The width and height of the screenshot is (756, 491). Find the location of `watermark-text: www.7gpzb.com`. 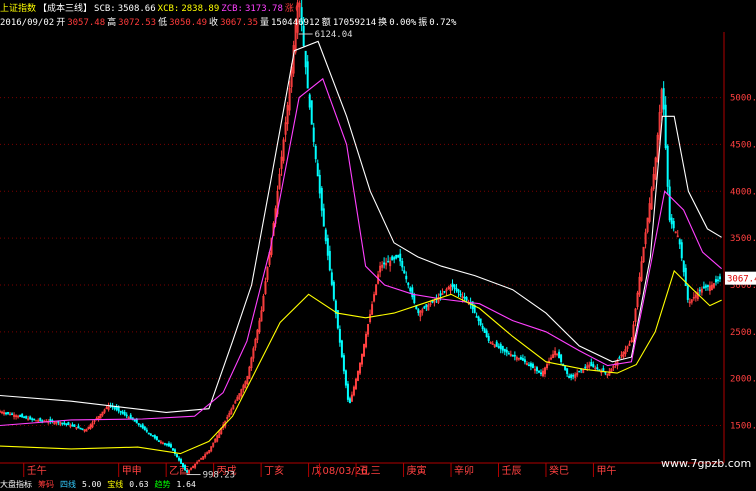

watermark-text: www.7gpzb.com is located at coordinates (706, 463).